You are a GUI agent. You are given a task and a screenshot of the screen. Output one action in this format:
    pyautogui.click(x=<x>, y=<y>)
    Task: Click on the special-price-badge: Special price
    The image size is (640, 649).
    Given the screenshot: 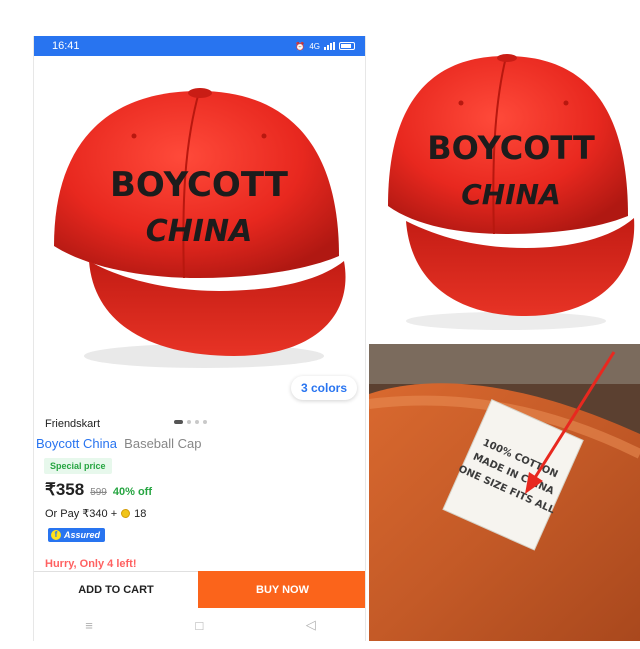 What is the action you would take?
    pyautogui.click(x=78, y=466)
    